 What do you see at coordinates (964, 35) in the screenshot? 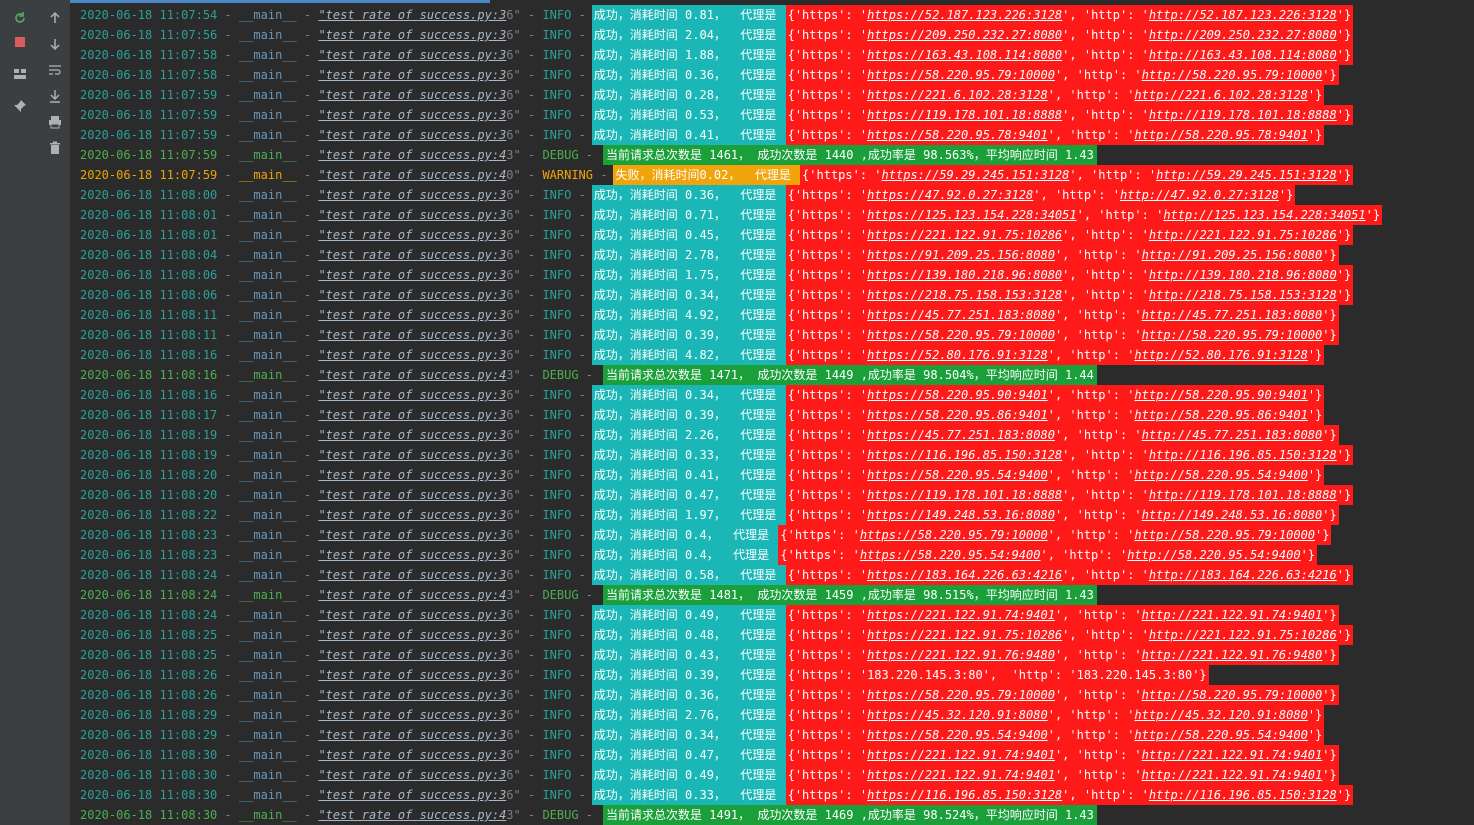
I see `proxy-url-link: https://209.250.232.27:8080` at bounding box center [964, 35].